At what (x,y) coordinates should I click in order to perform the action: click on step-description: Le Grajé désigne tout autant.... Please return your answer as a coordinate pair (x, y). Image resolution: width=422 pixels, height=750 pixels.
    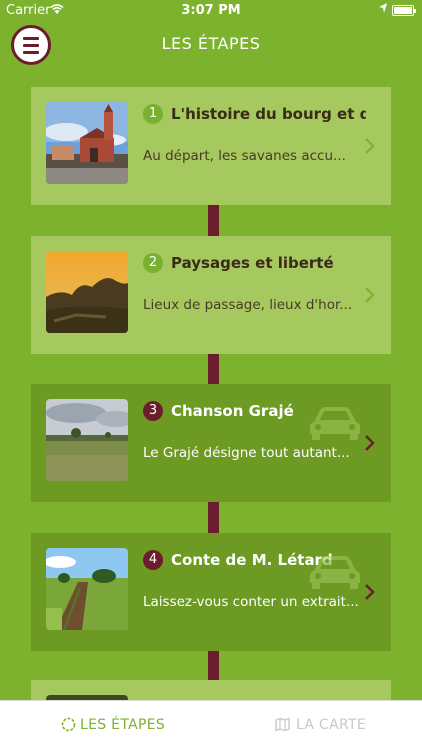
    Looking at the image, I should click on (246, 453).